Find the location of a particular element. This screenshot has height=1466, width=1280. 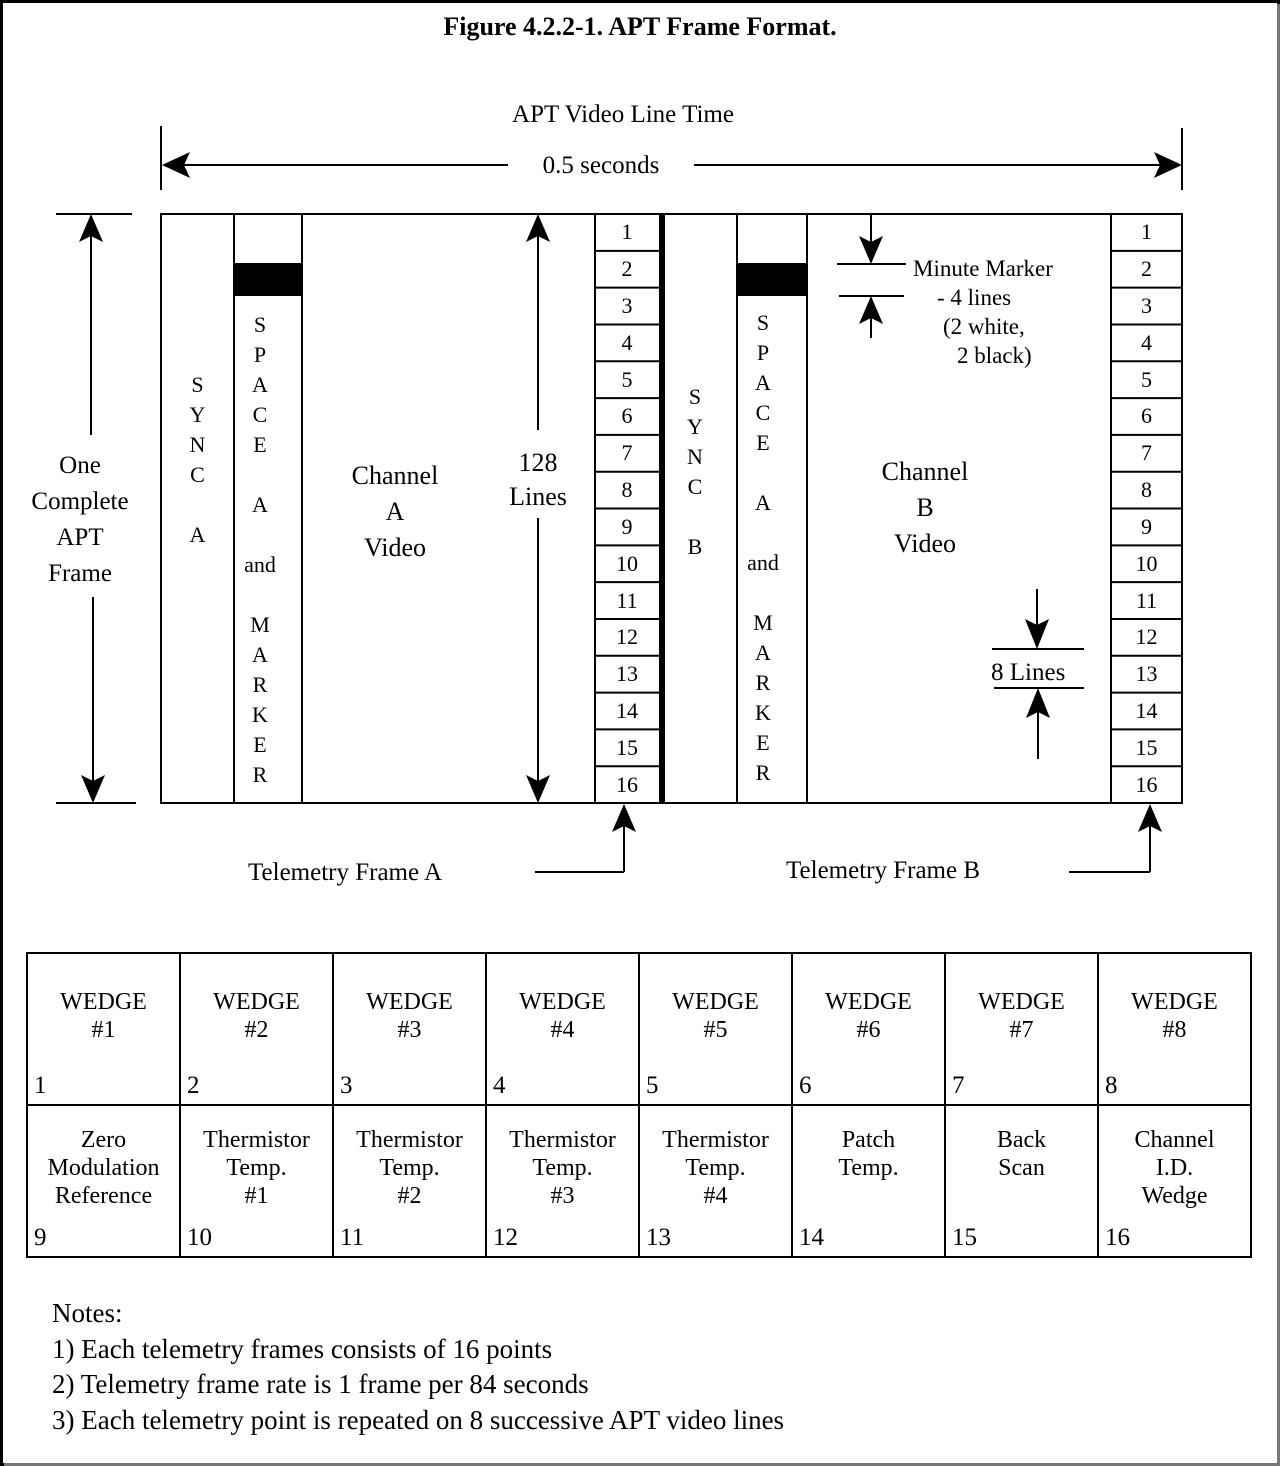

telemetry-cell-number: 11 is located at coordinates (352, 1237).